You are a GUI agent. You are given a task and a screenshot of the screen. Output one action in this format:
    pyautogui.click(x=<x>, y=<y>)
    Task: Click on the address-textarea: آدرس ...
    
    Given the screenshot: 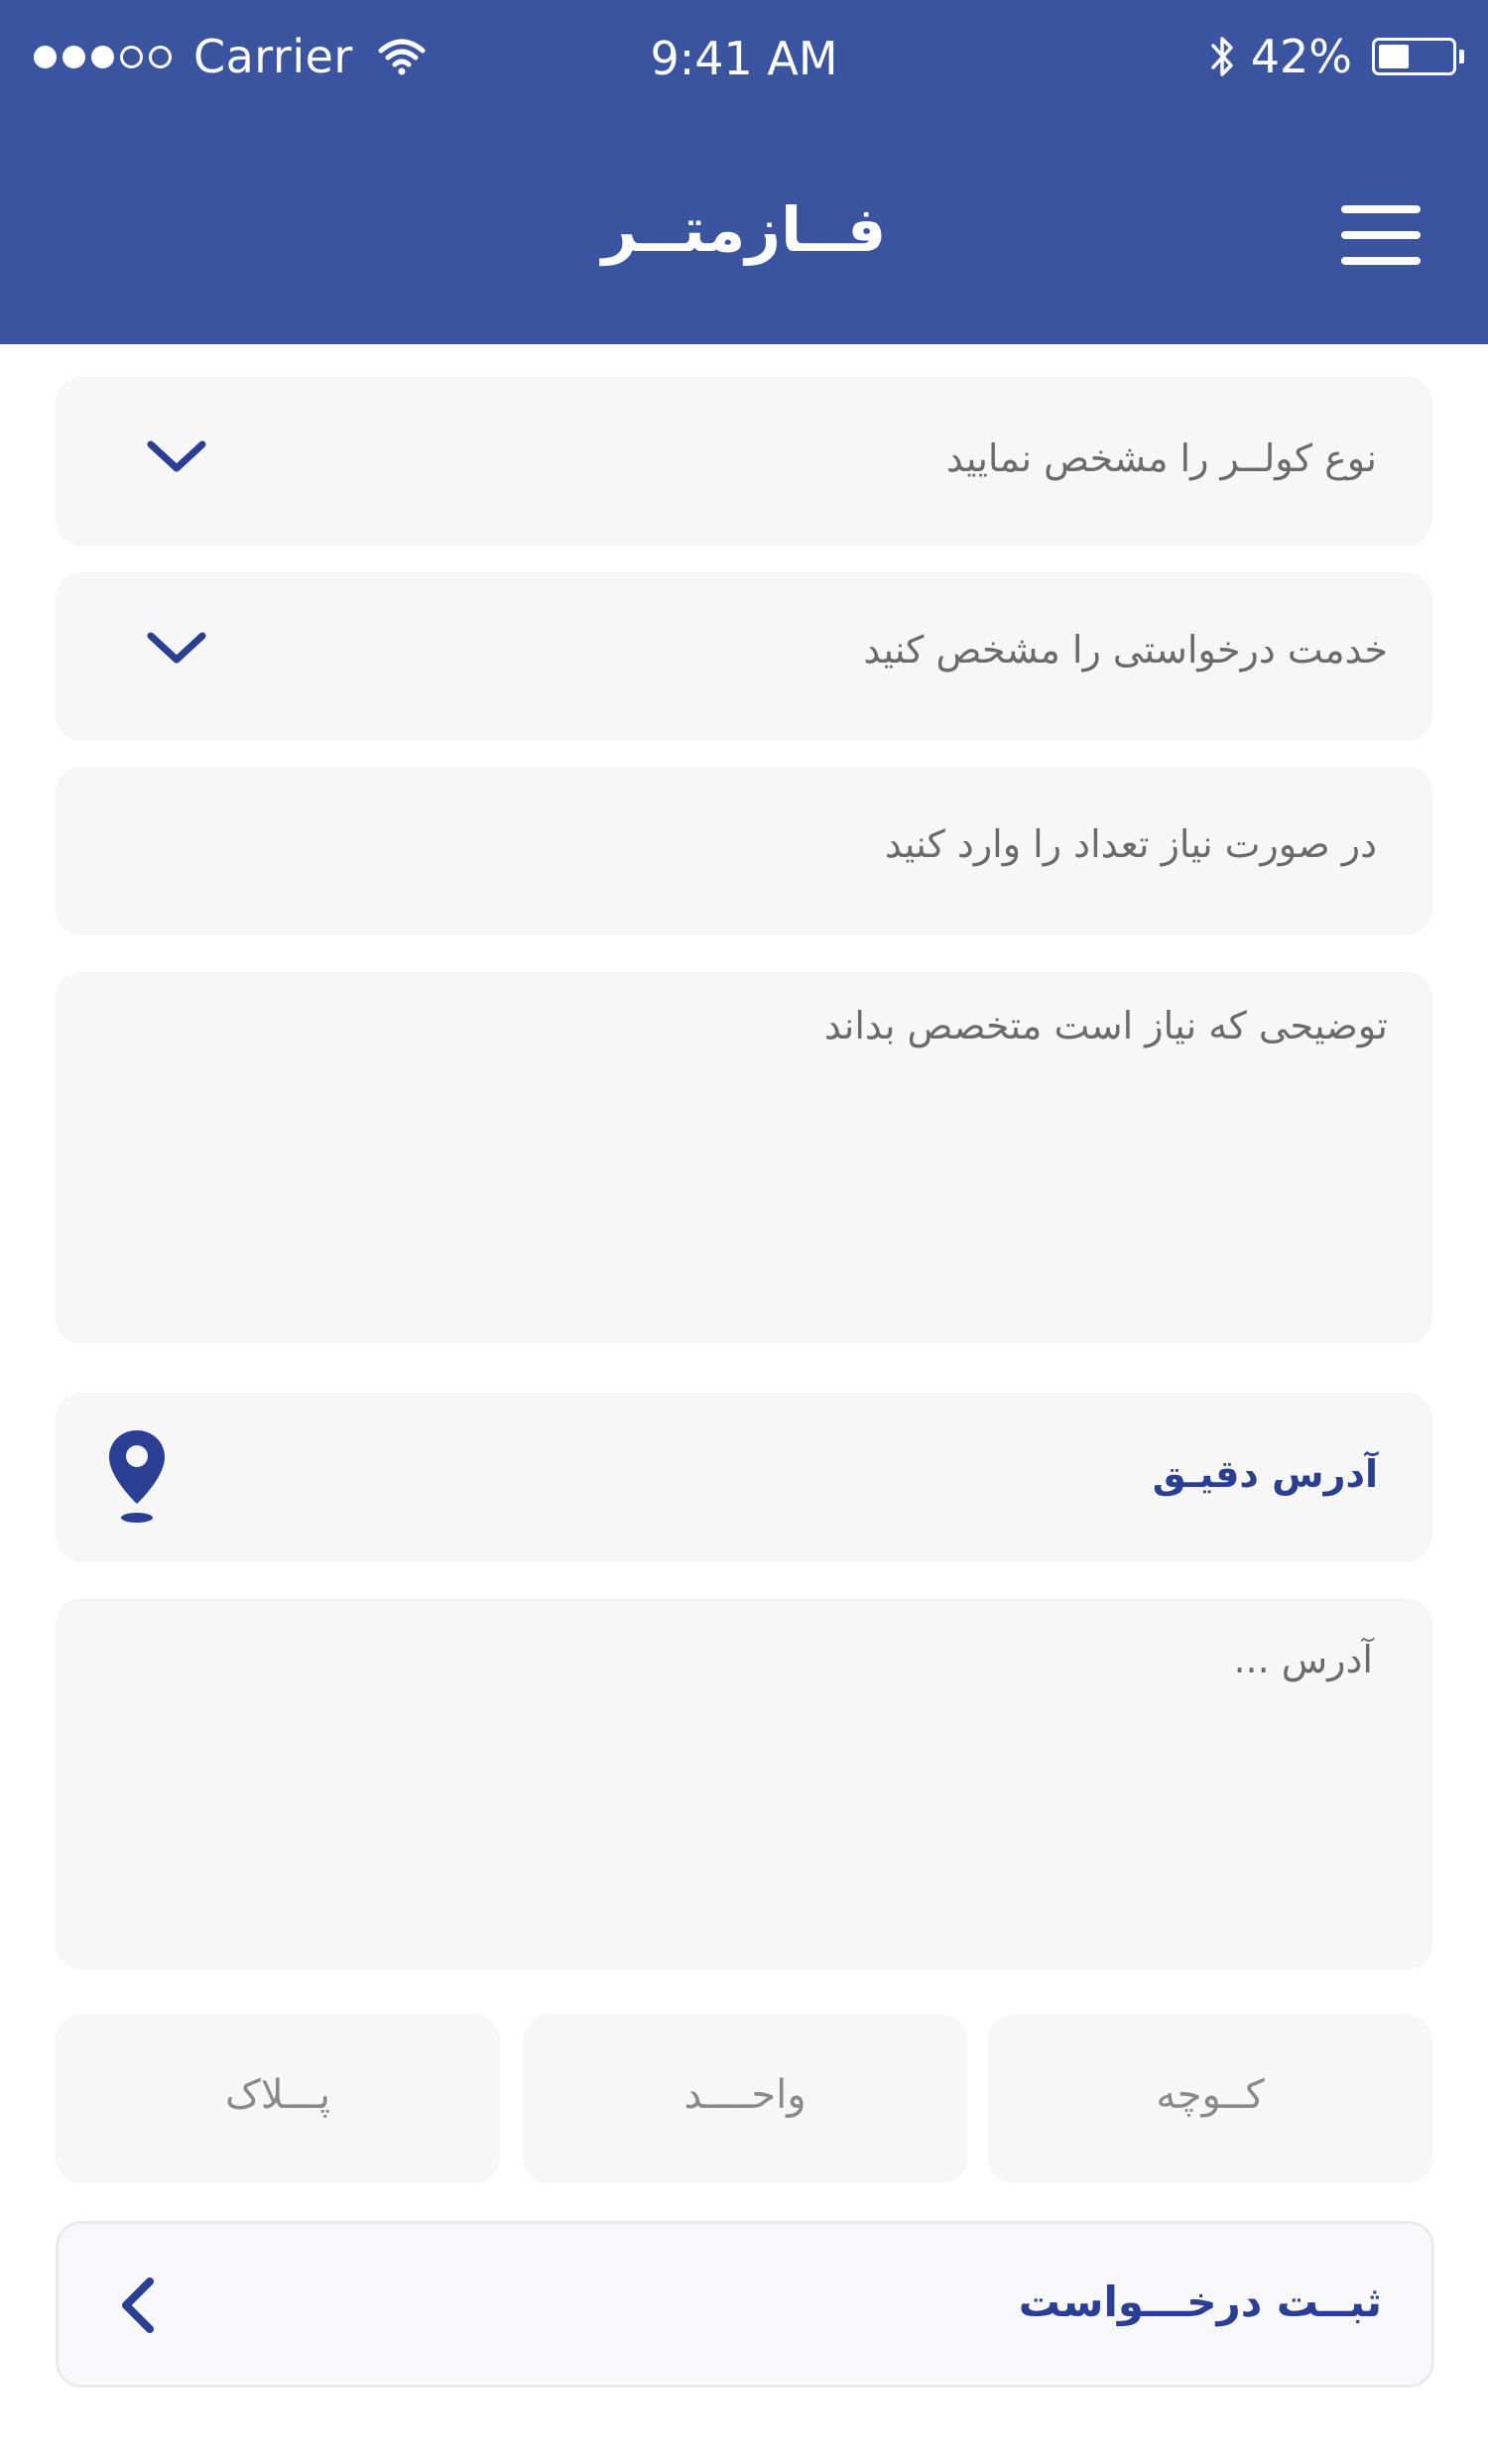 What is the action you would take?
    pyautogui.click(x=744, y=1784)
    